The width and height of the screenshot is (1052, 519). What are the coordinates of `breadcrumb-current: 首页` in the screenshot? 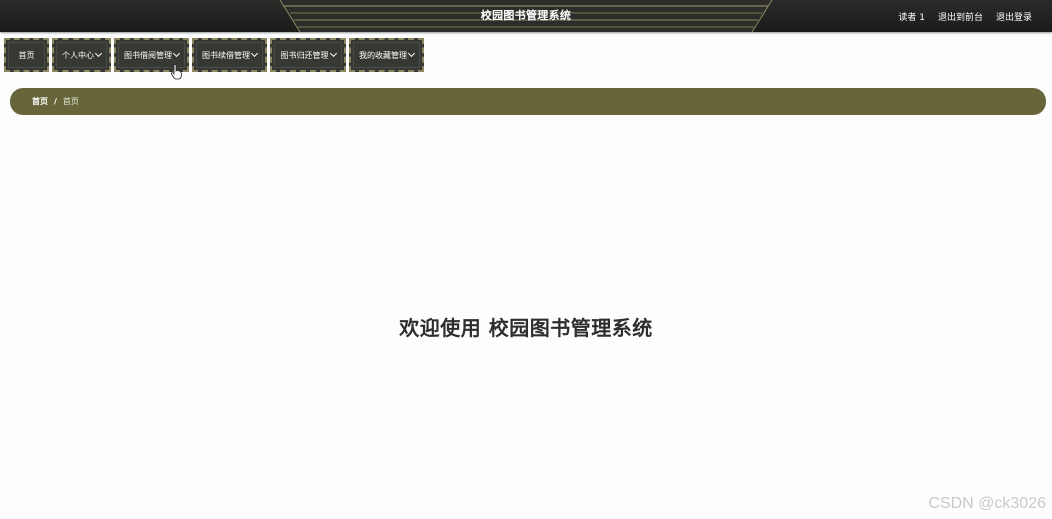 It's located at (70, 101).